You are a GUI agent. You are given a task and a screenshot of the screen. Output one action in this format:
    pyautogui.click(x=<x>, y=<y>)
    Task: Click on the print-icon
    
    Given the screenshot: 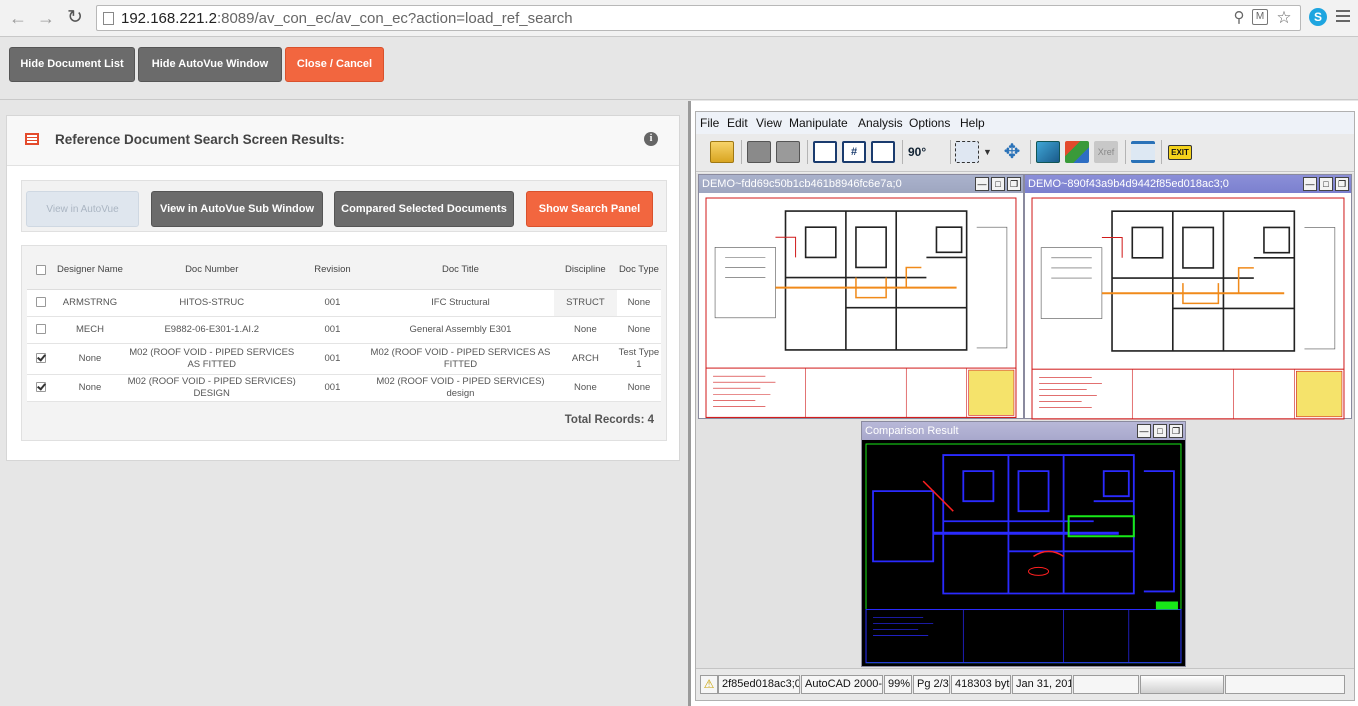 What is the action you would take?
    pyautogui.click(x=759, y=152)
    